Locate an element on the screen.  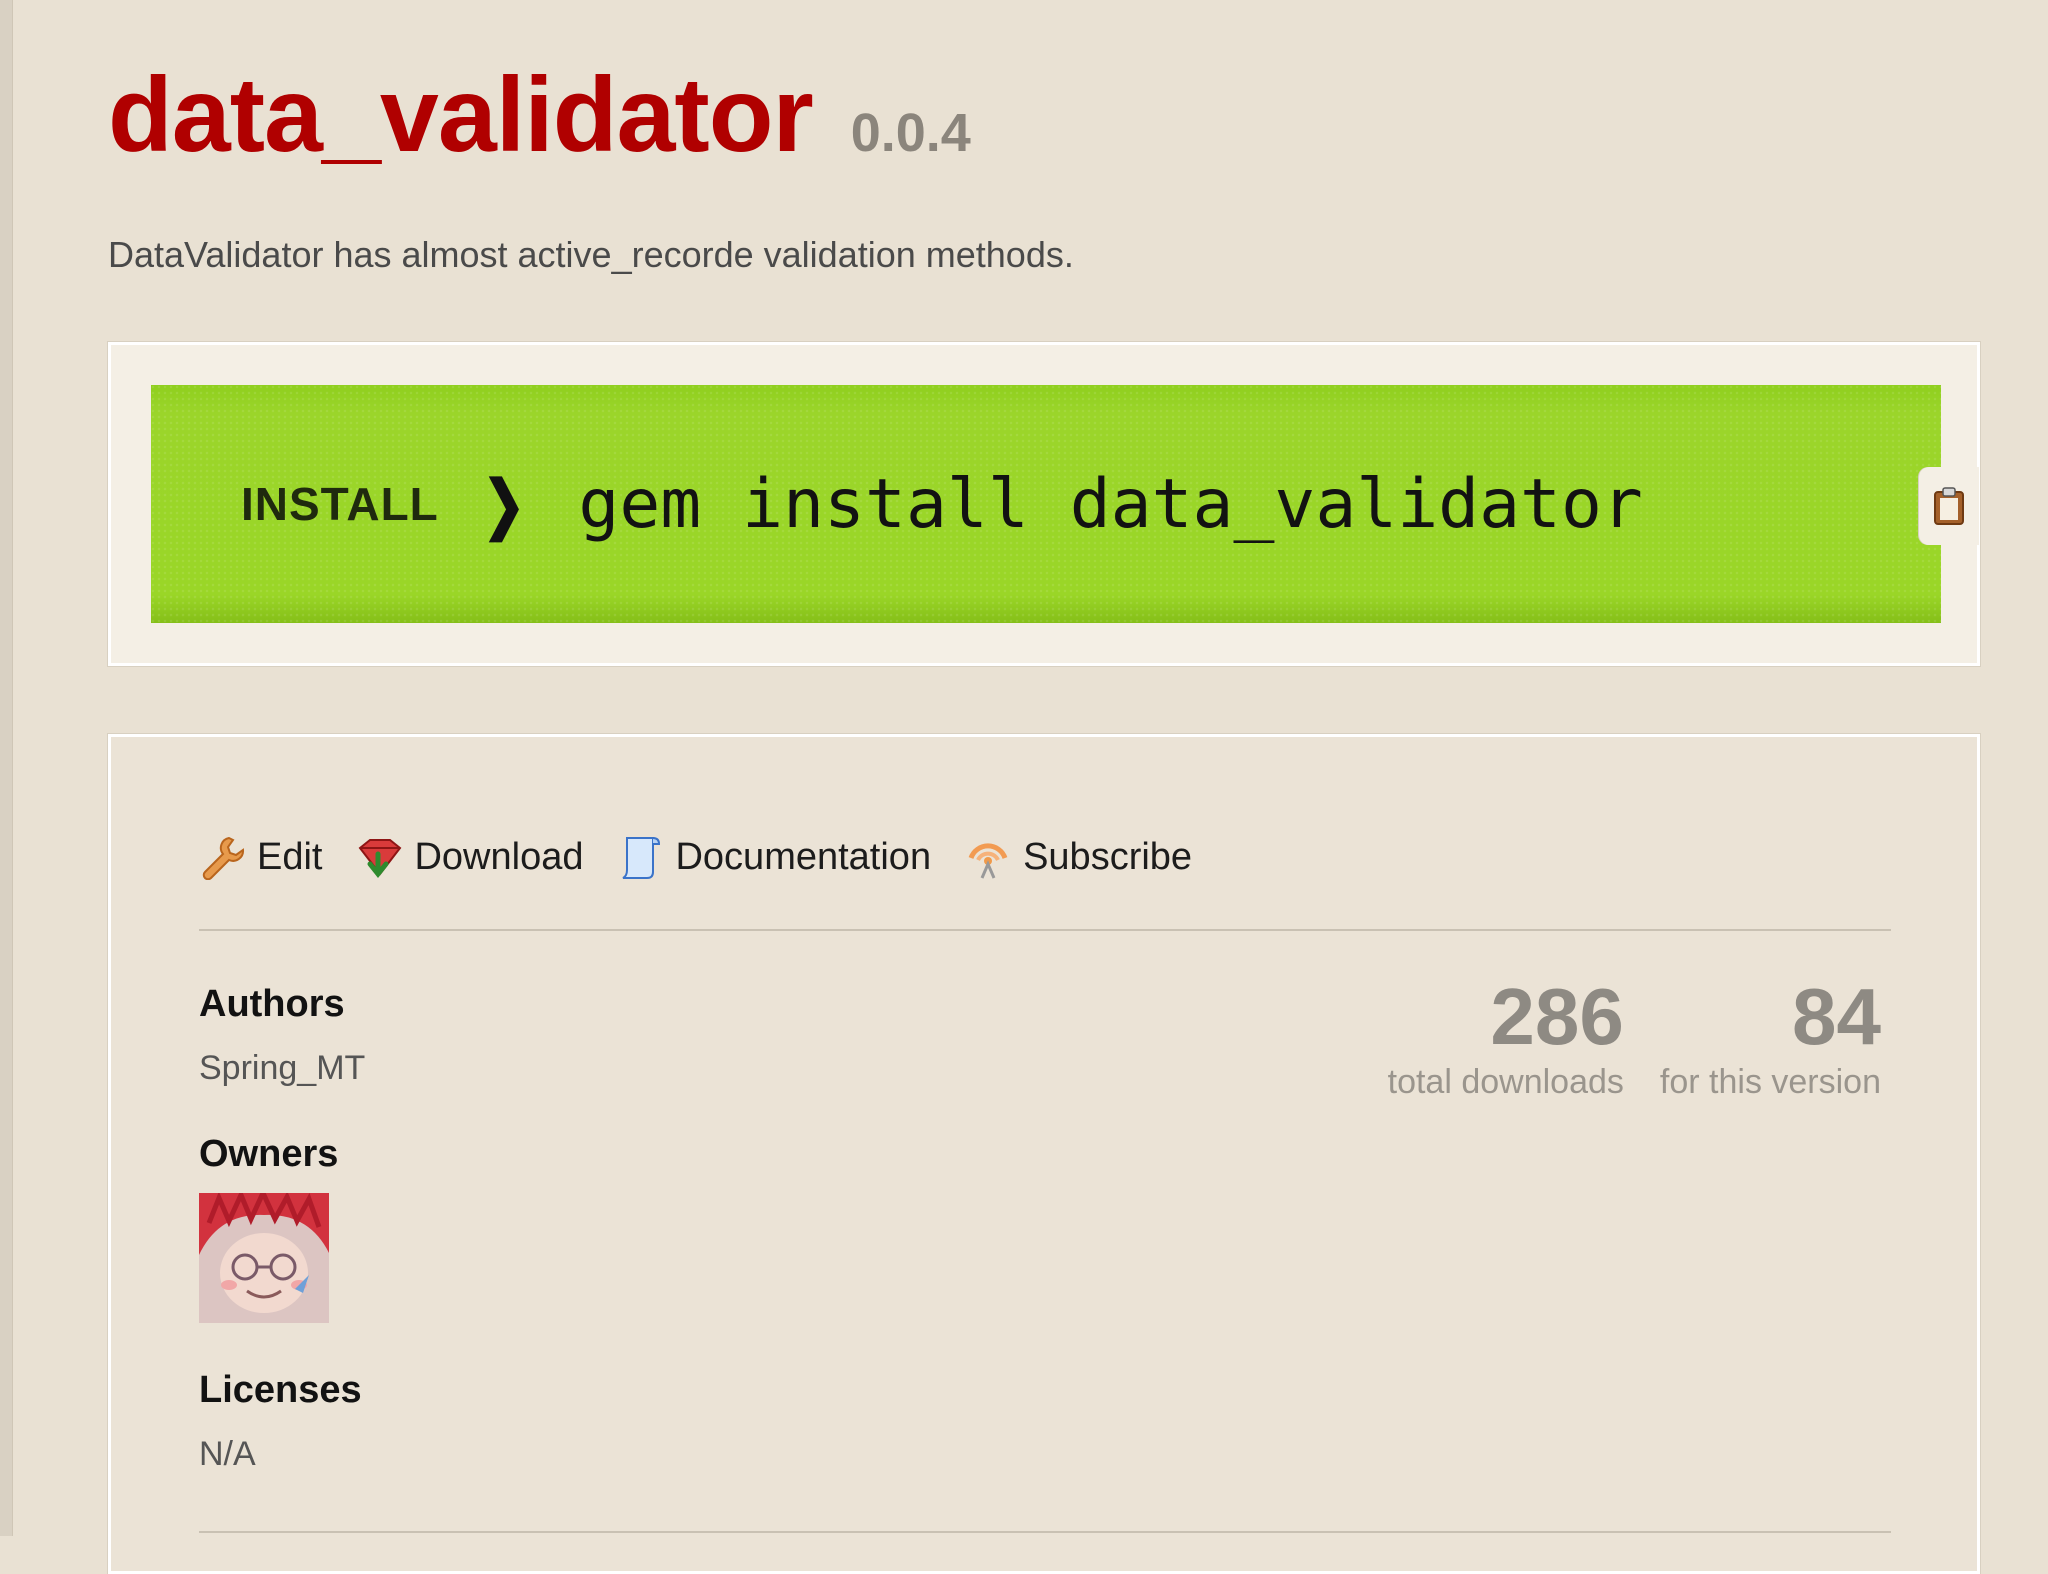
edit-link: Edit is located at coordinates (260, 857).